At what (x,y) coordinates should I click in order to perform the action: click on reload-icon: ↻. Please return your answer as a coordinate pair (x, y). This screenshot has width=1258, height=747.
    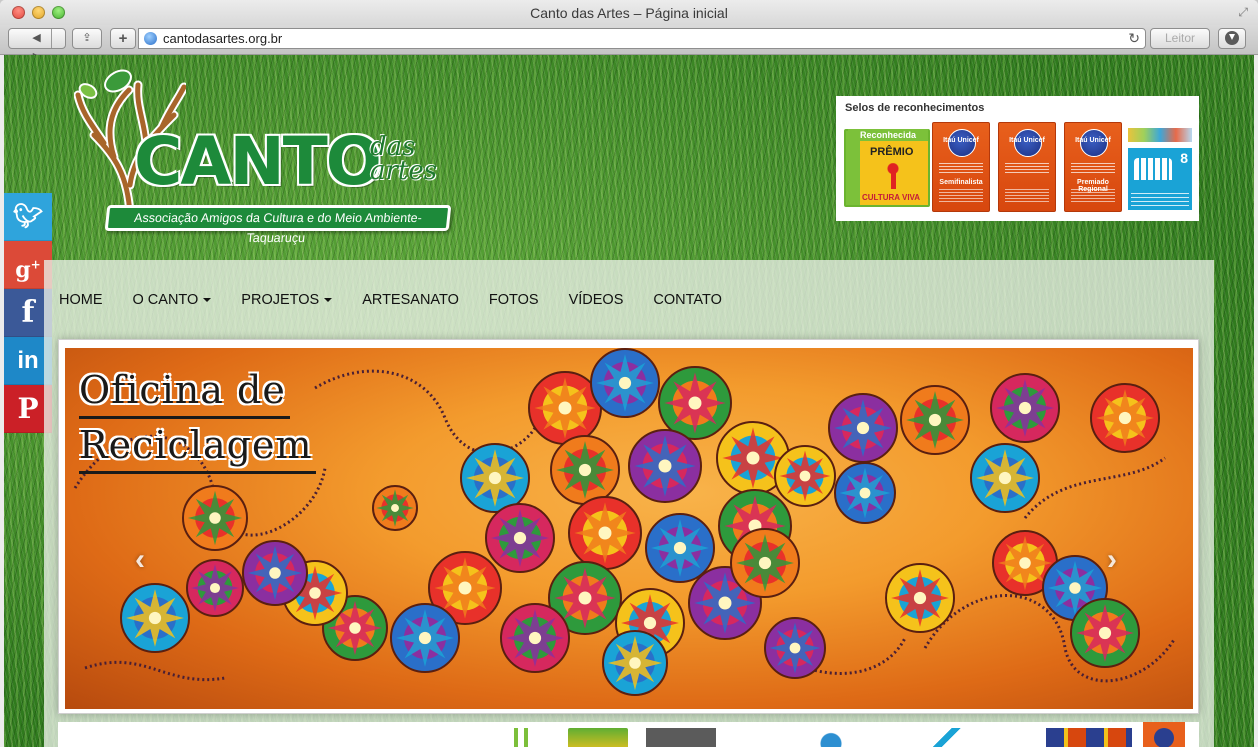
    Looking at the image, I should click on (1134, 38).